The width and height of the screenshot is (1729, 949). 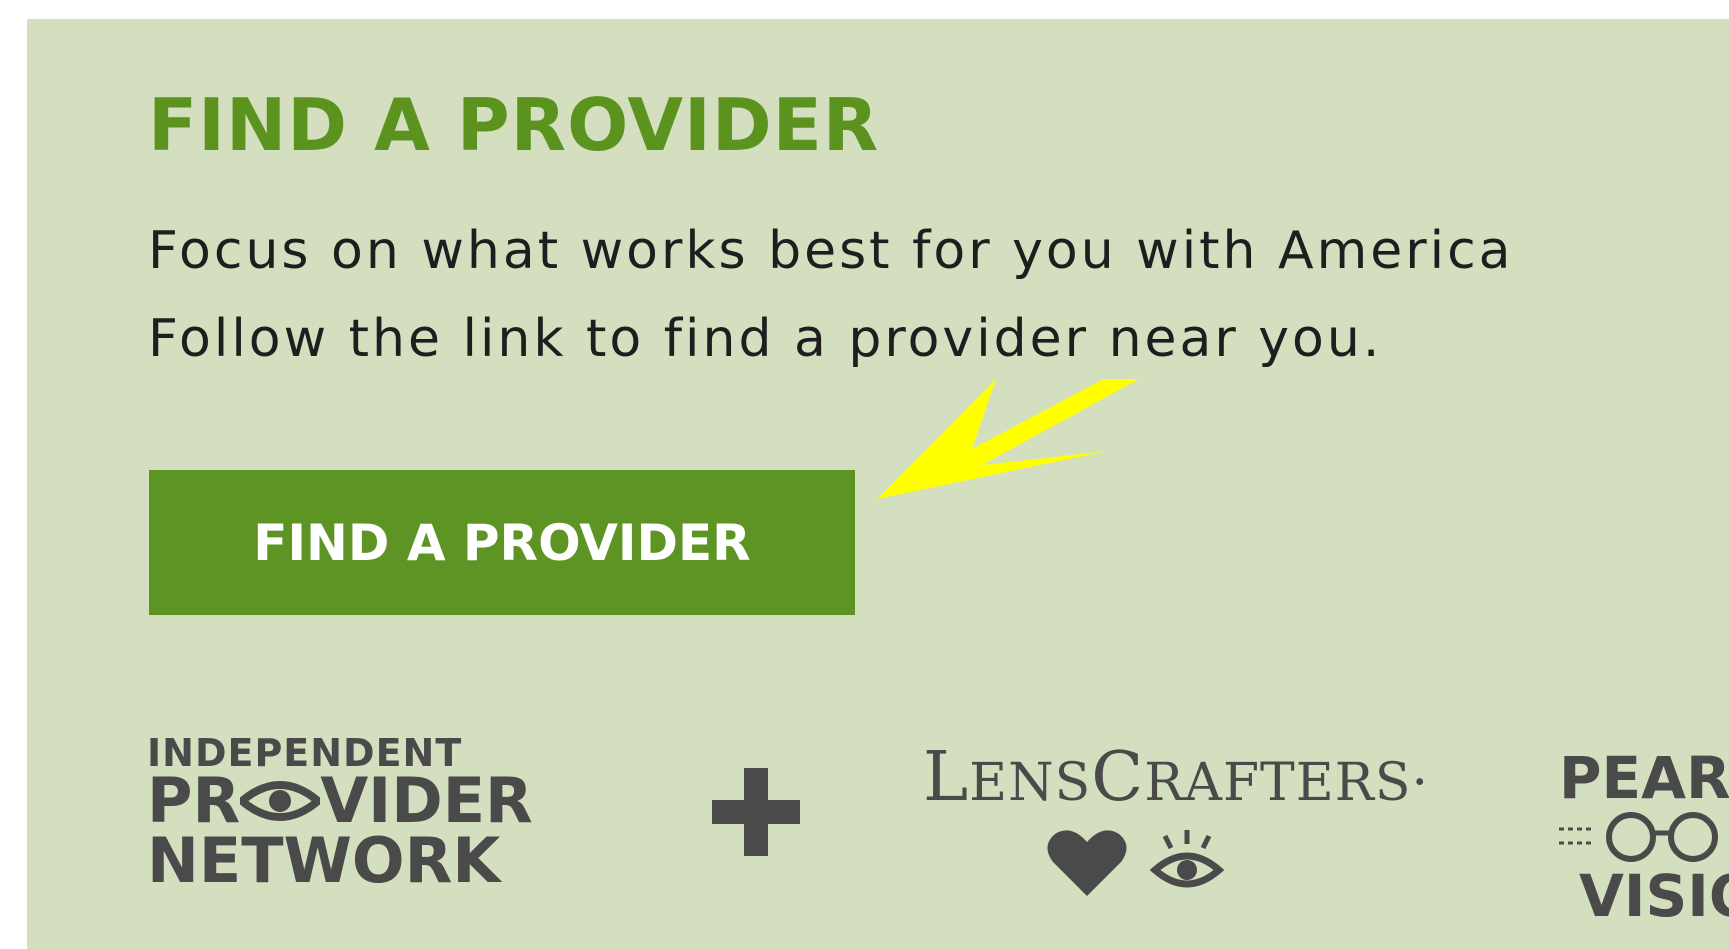 What do you see at coordinates (194, 800) in the screenshot?
I see `ipn-logo-pr: PR` at bounding box center [194, 800].